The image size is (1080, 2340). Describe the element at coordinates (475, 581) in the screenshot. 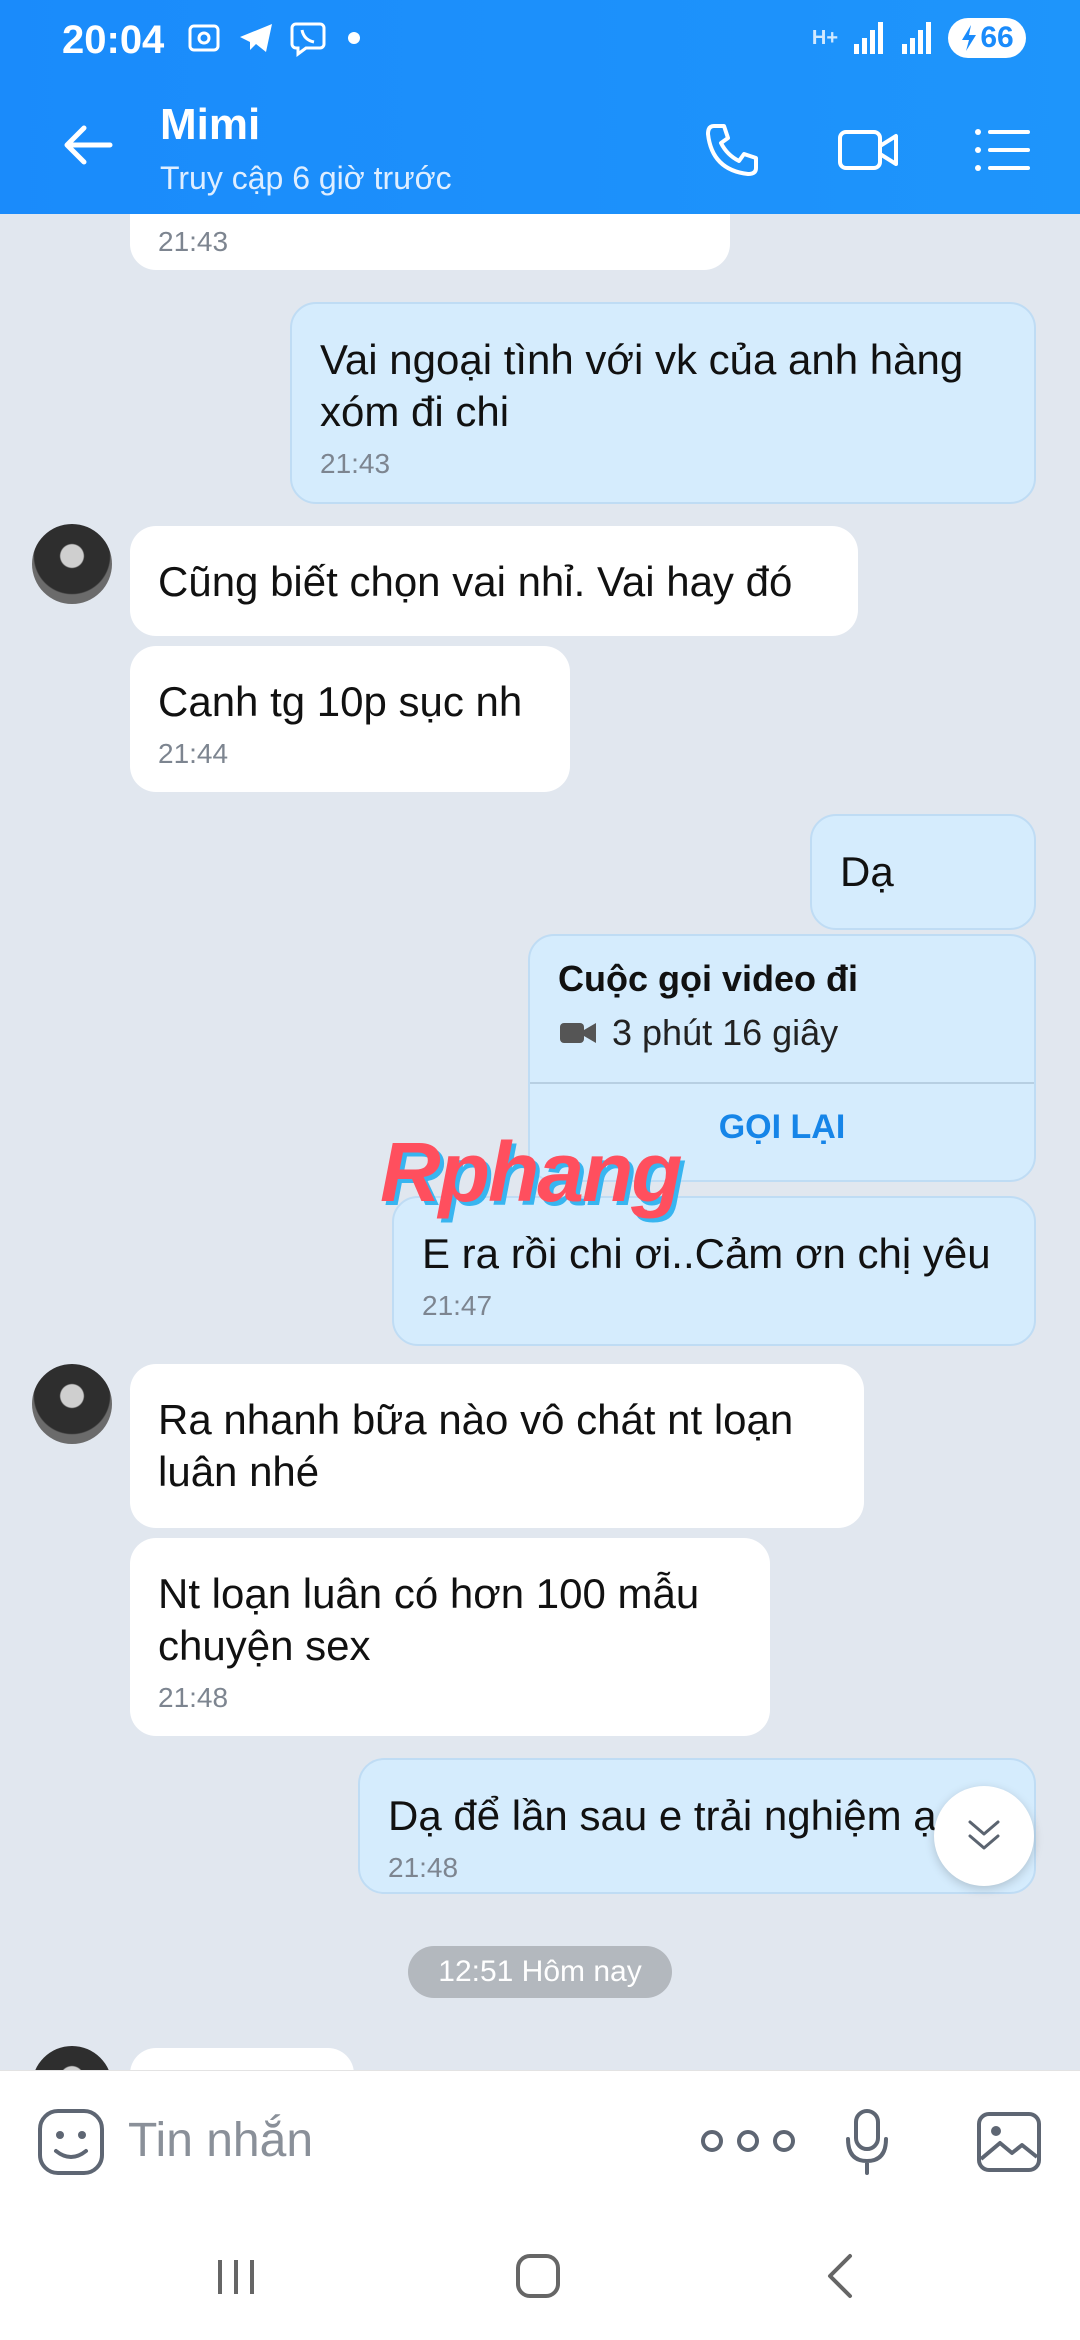

I see `message-text: Cũng biết chọn vai nhỉ. Vai hay đó` at that location.